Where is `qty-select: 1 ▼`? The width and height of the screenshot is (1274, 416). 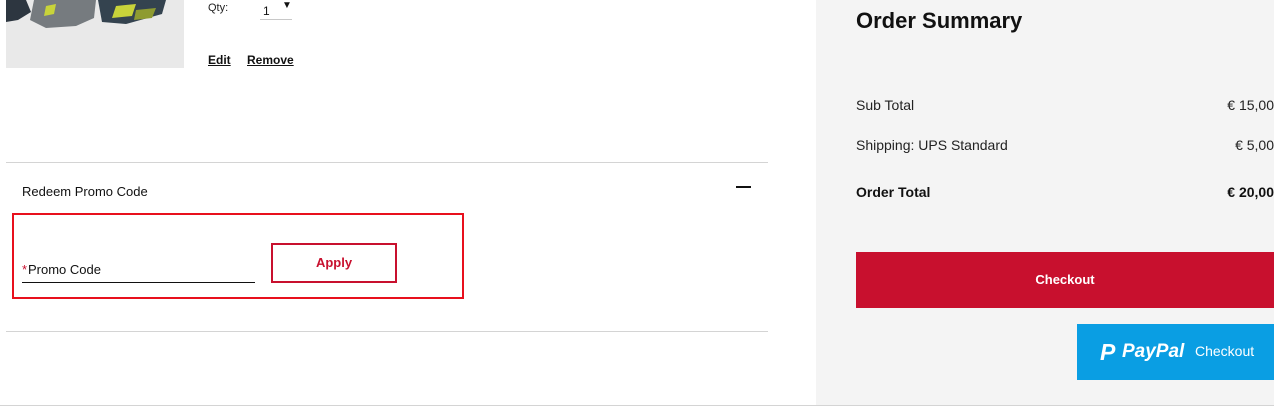 qty-select: 1 ▼ is located at coordinates (276, 10).